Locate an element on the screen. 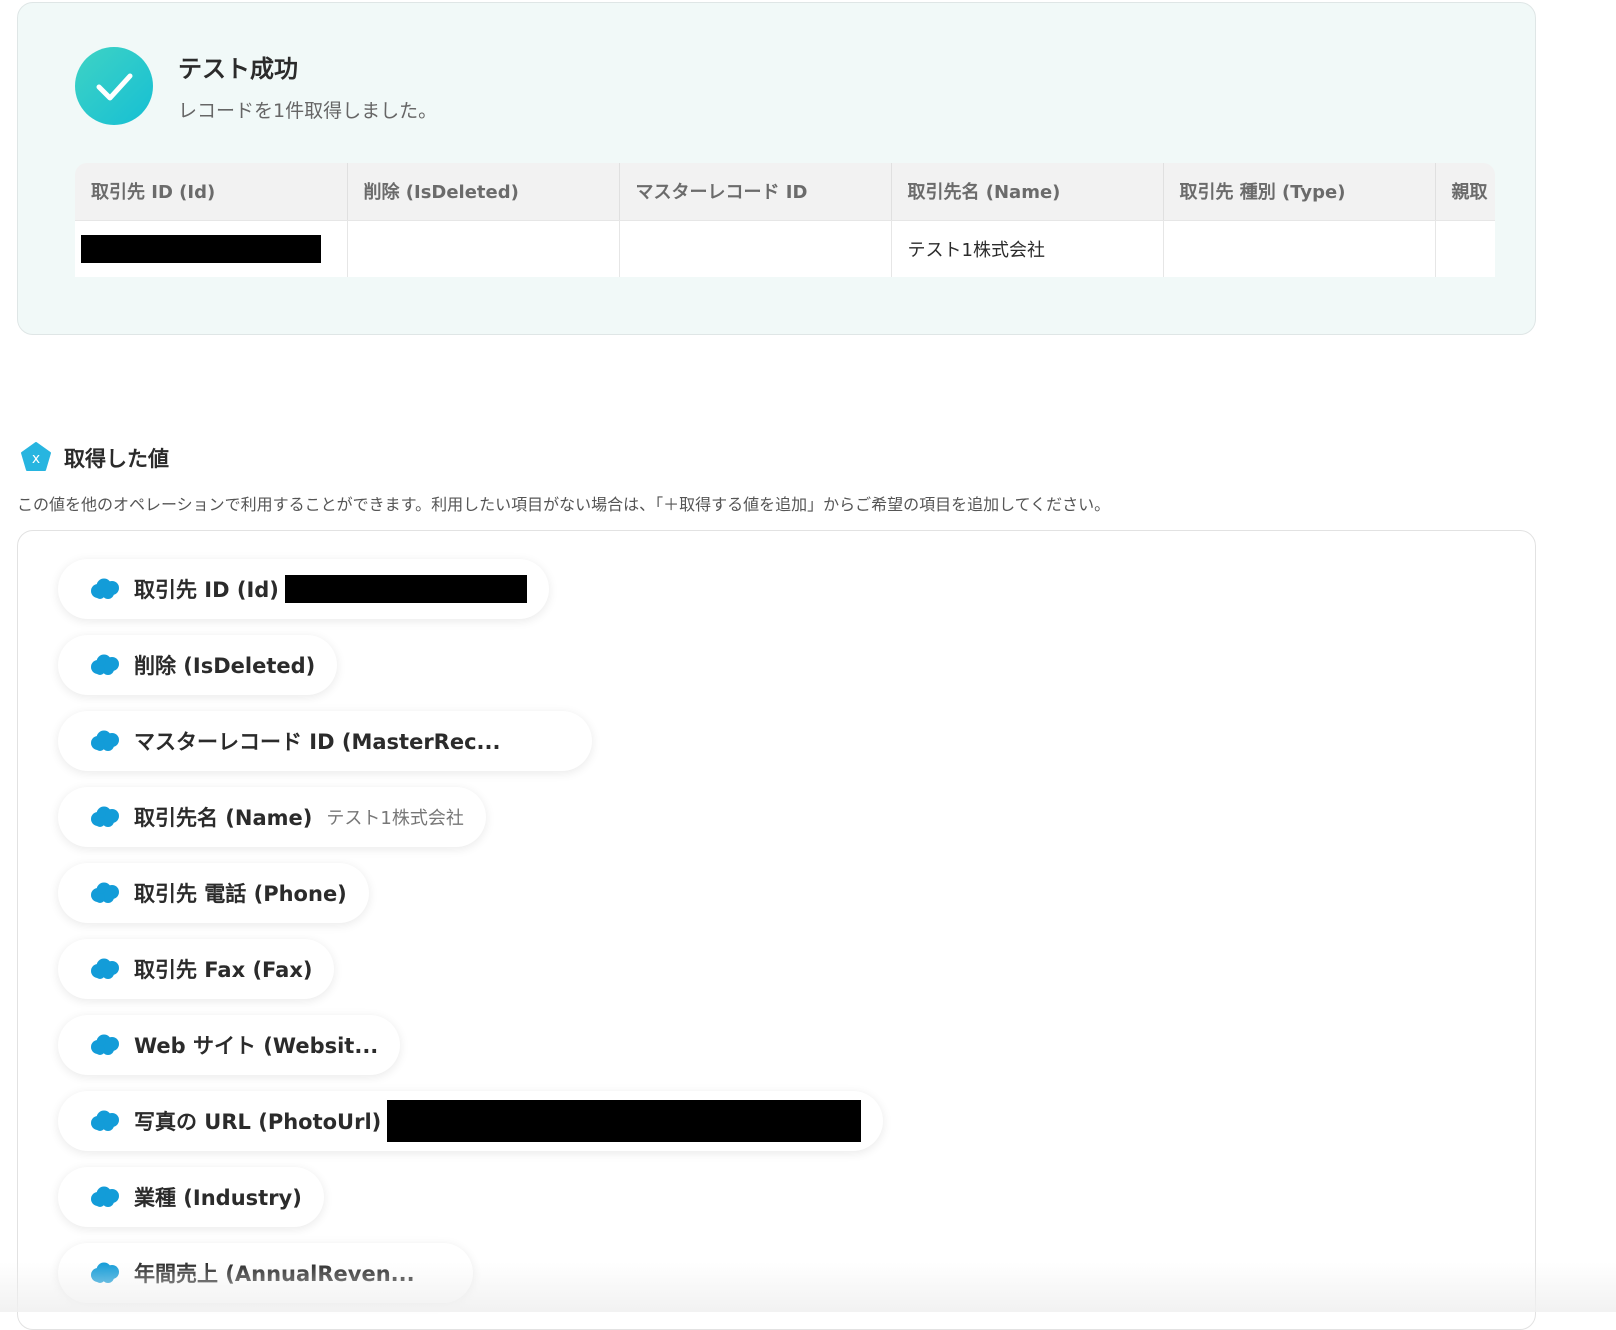 The image size is (1616, 1330). column-header: 取引先 種別 (Type) is located at coordinates (1299, 192).